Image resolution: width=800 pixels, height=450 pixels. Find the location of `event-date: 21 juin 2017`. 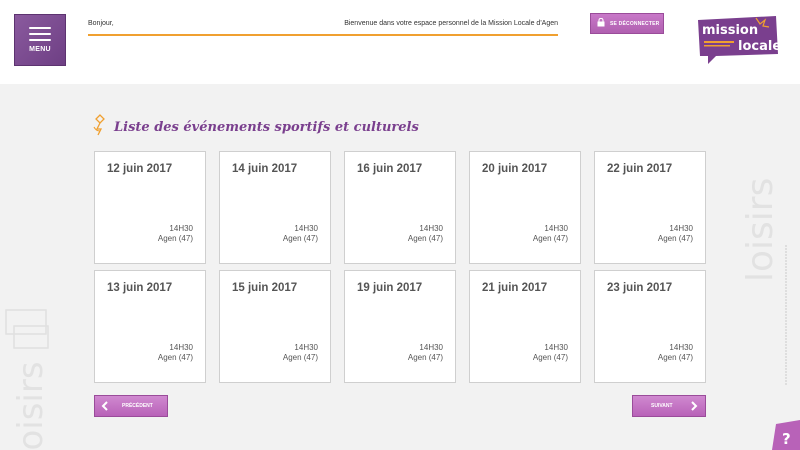

event-date: 21 juin 2017 is located at coordinates (515, 288).